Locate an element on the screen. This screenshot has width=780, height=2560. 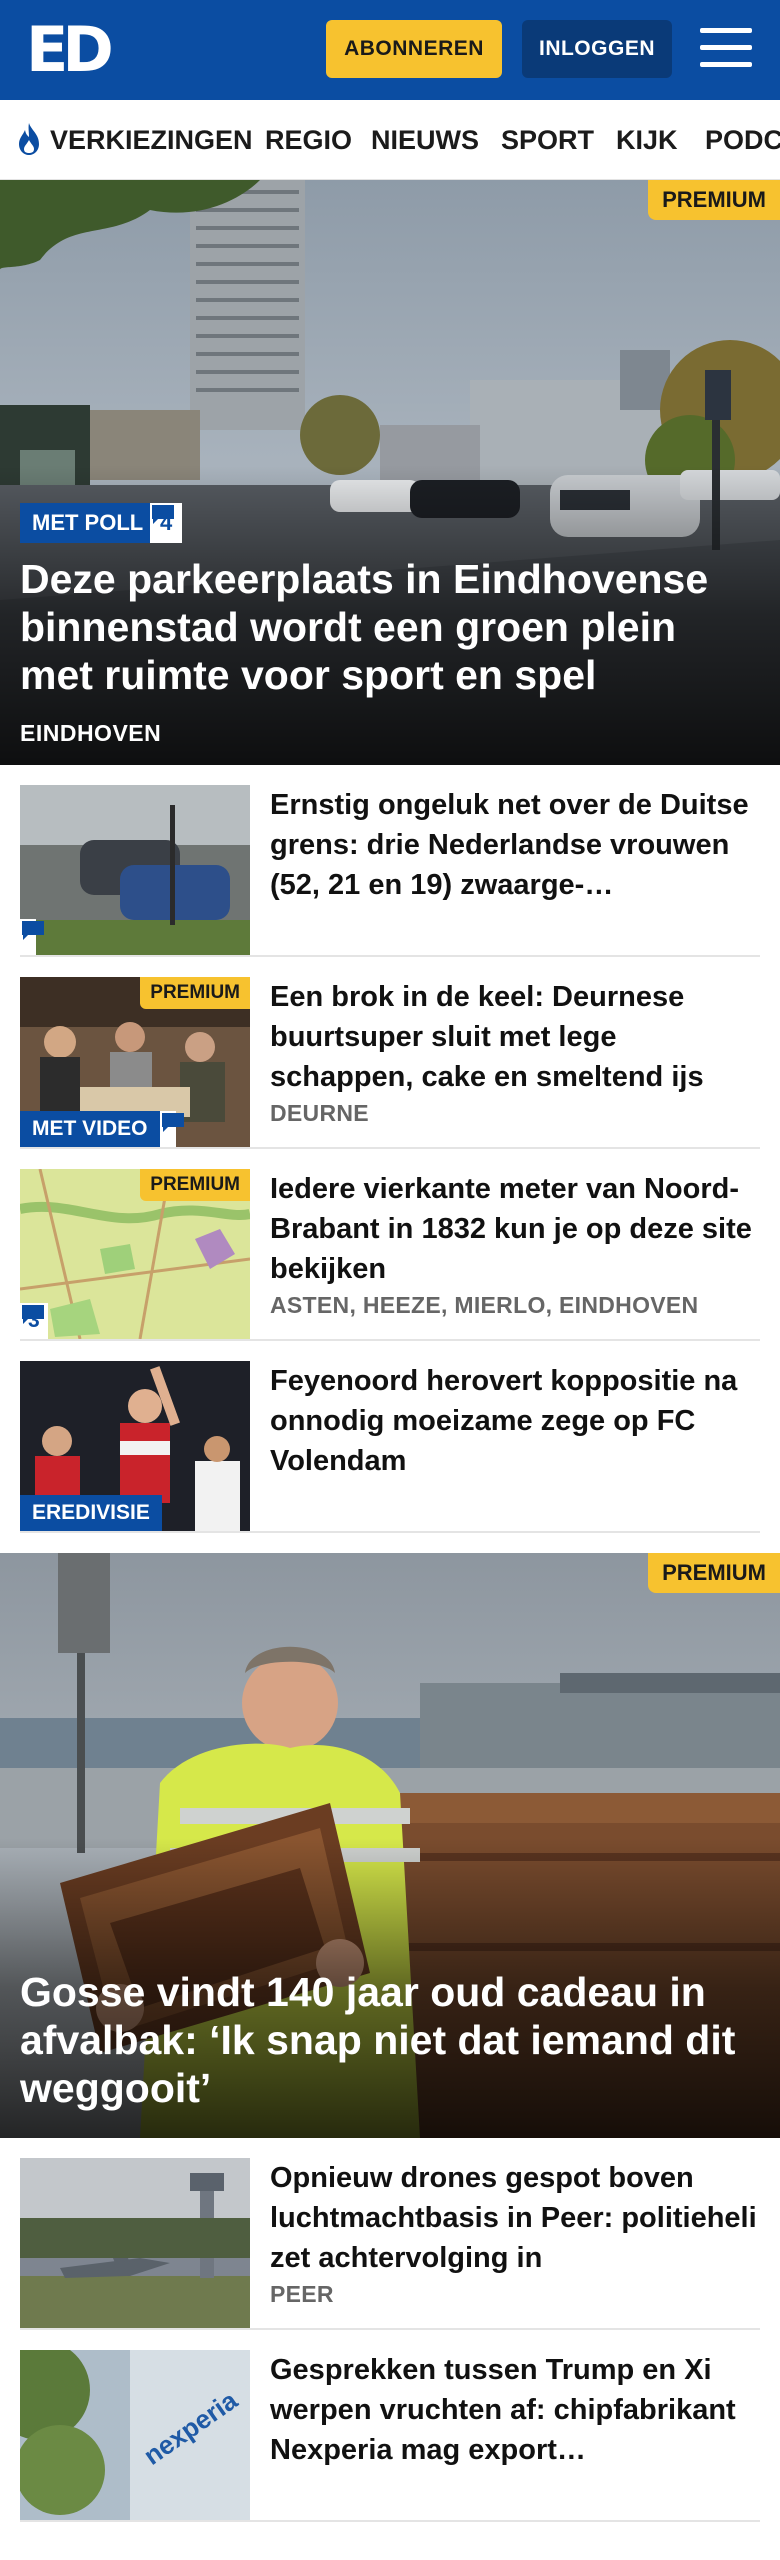
hero-location-label: EINDHOVEN is located at coordinates (91, 733).